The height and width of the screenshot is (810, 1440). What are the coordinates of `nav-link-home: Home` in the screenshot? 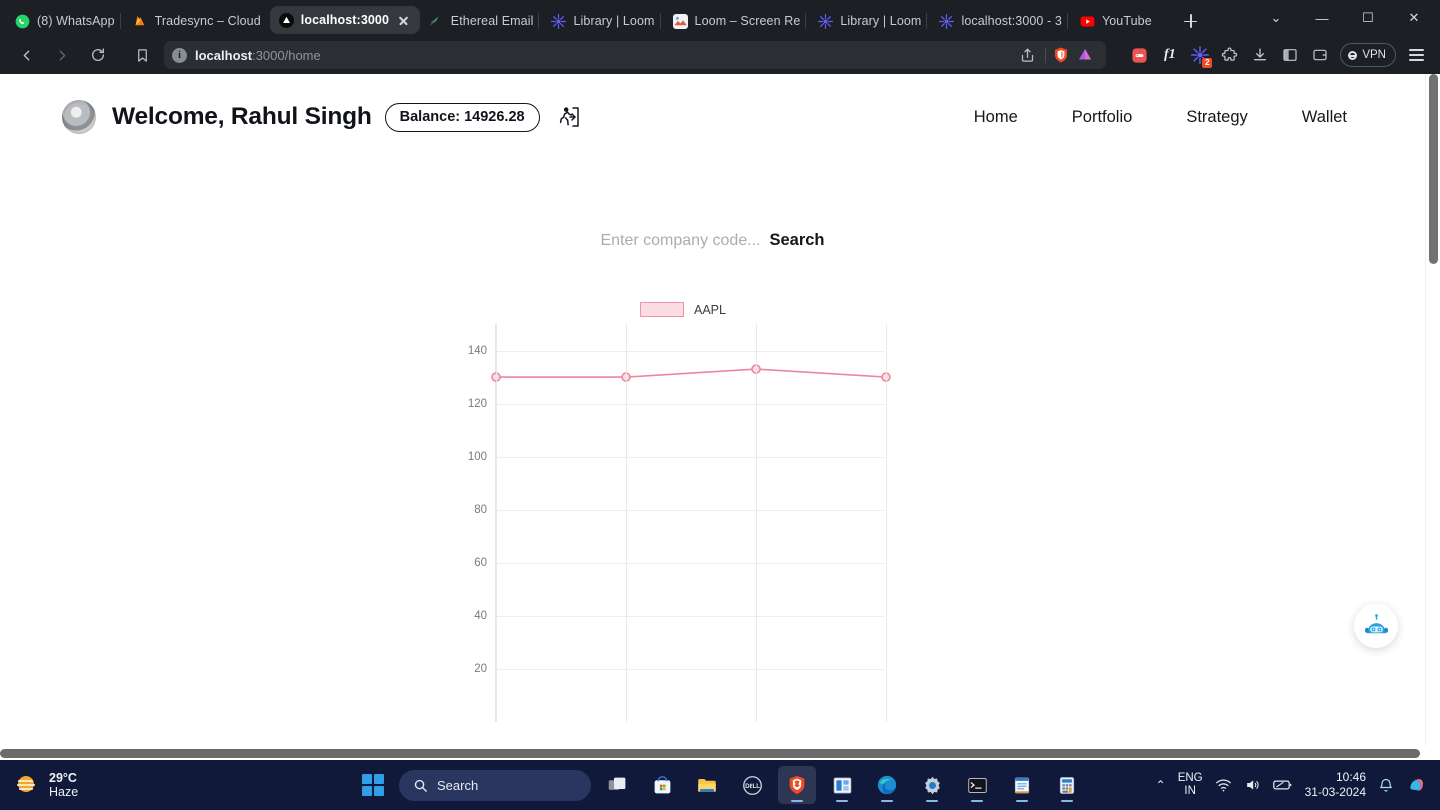 It's located at (996, 117).